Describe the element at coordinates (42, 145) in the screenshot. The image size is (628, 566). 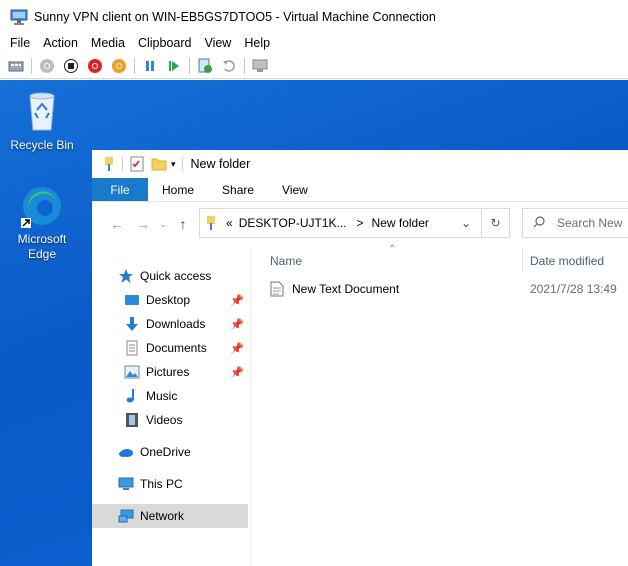
I see `recycle-bin-label: Recycle Bin` at that location.